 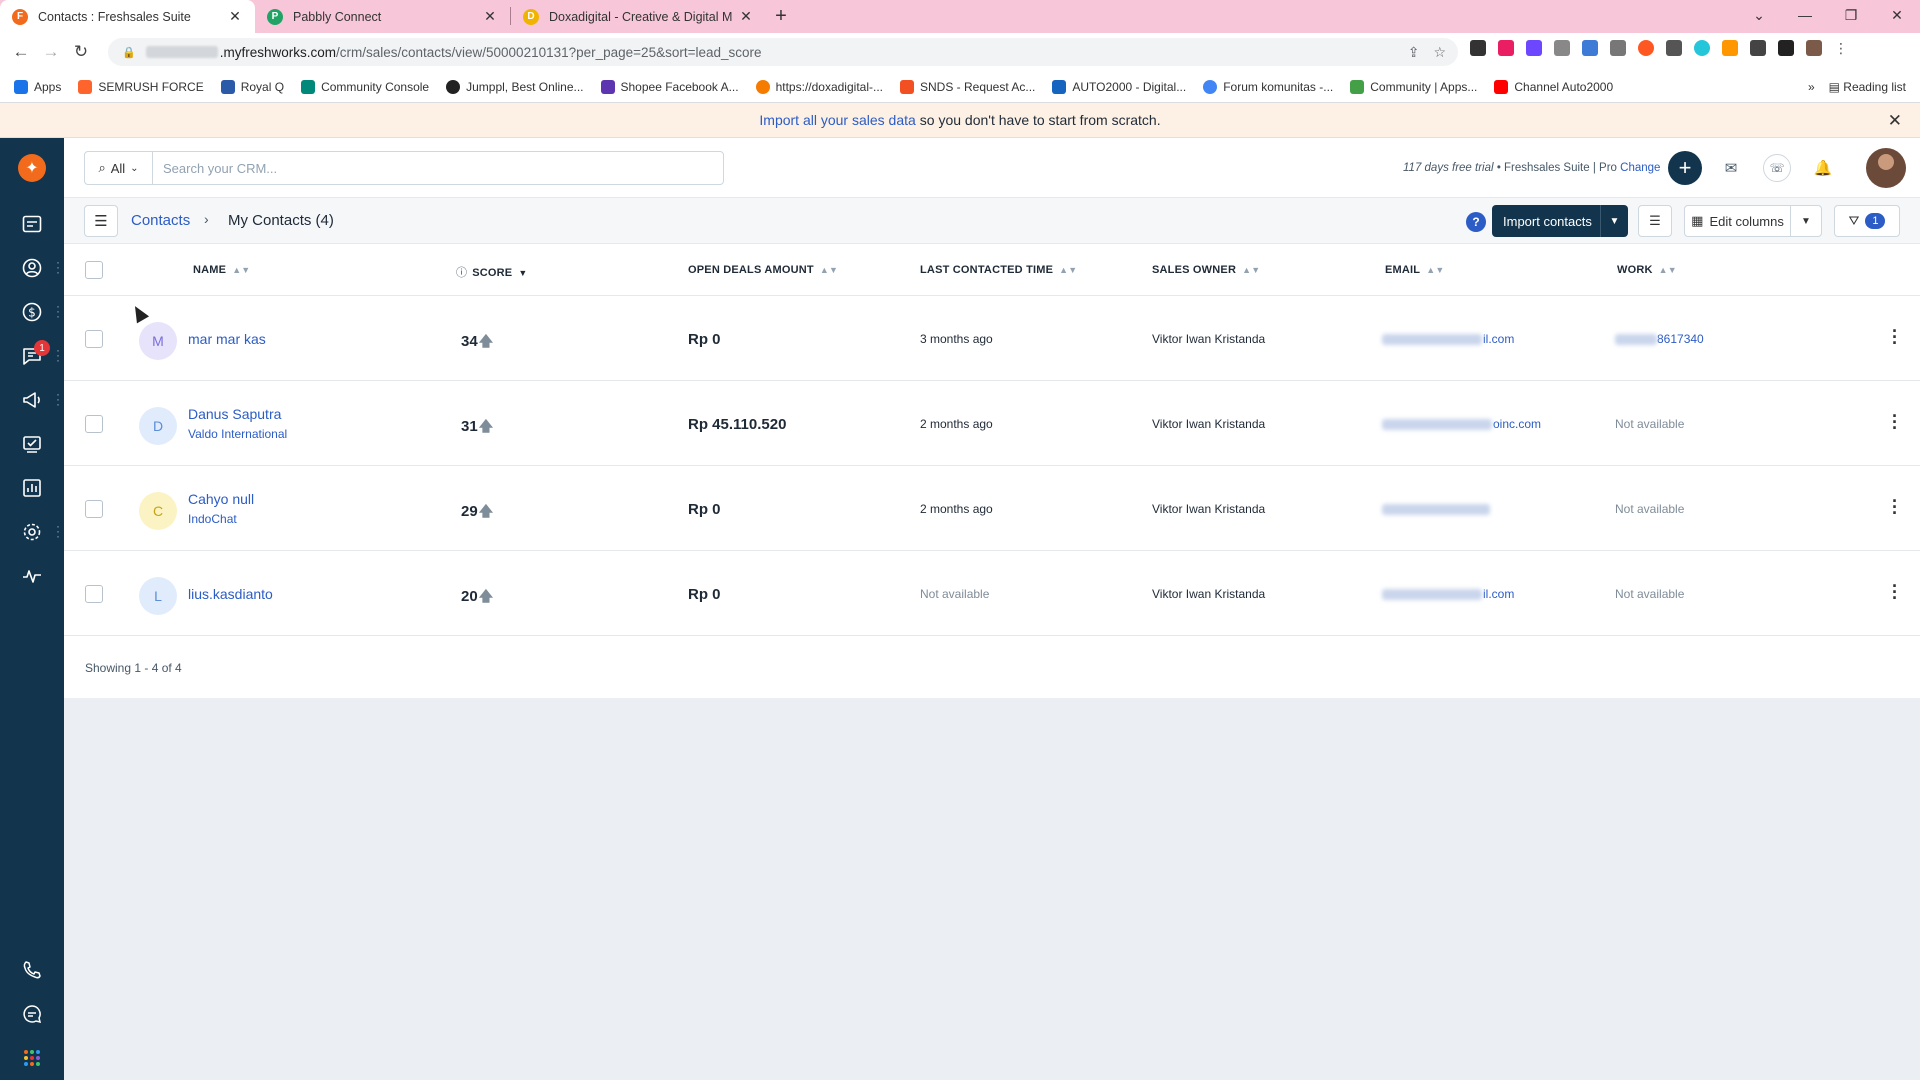 I want to click on contact-name-link: lius.kasdianto, so click(x=230, y=594).